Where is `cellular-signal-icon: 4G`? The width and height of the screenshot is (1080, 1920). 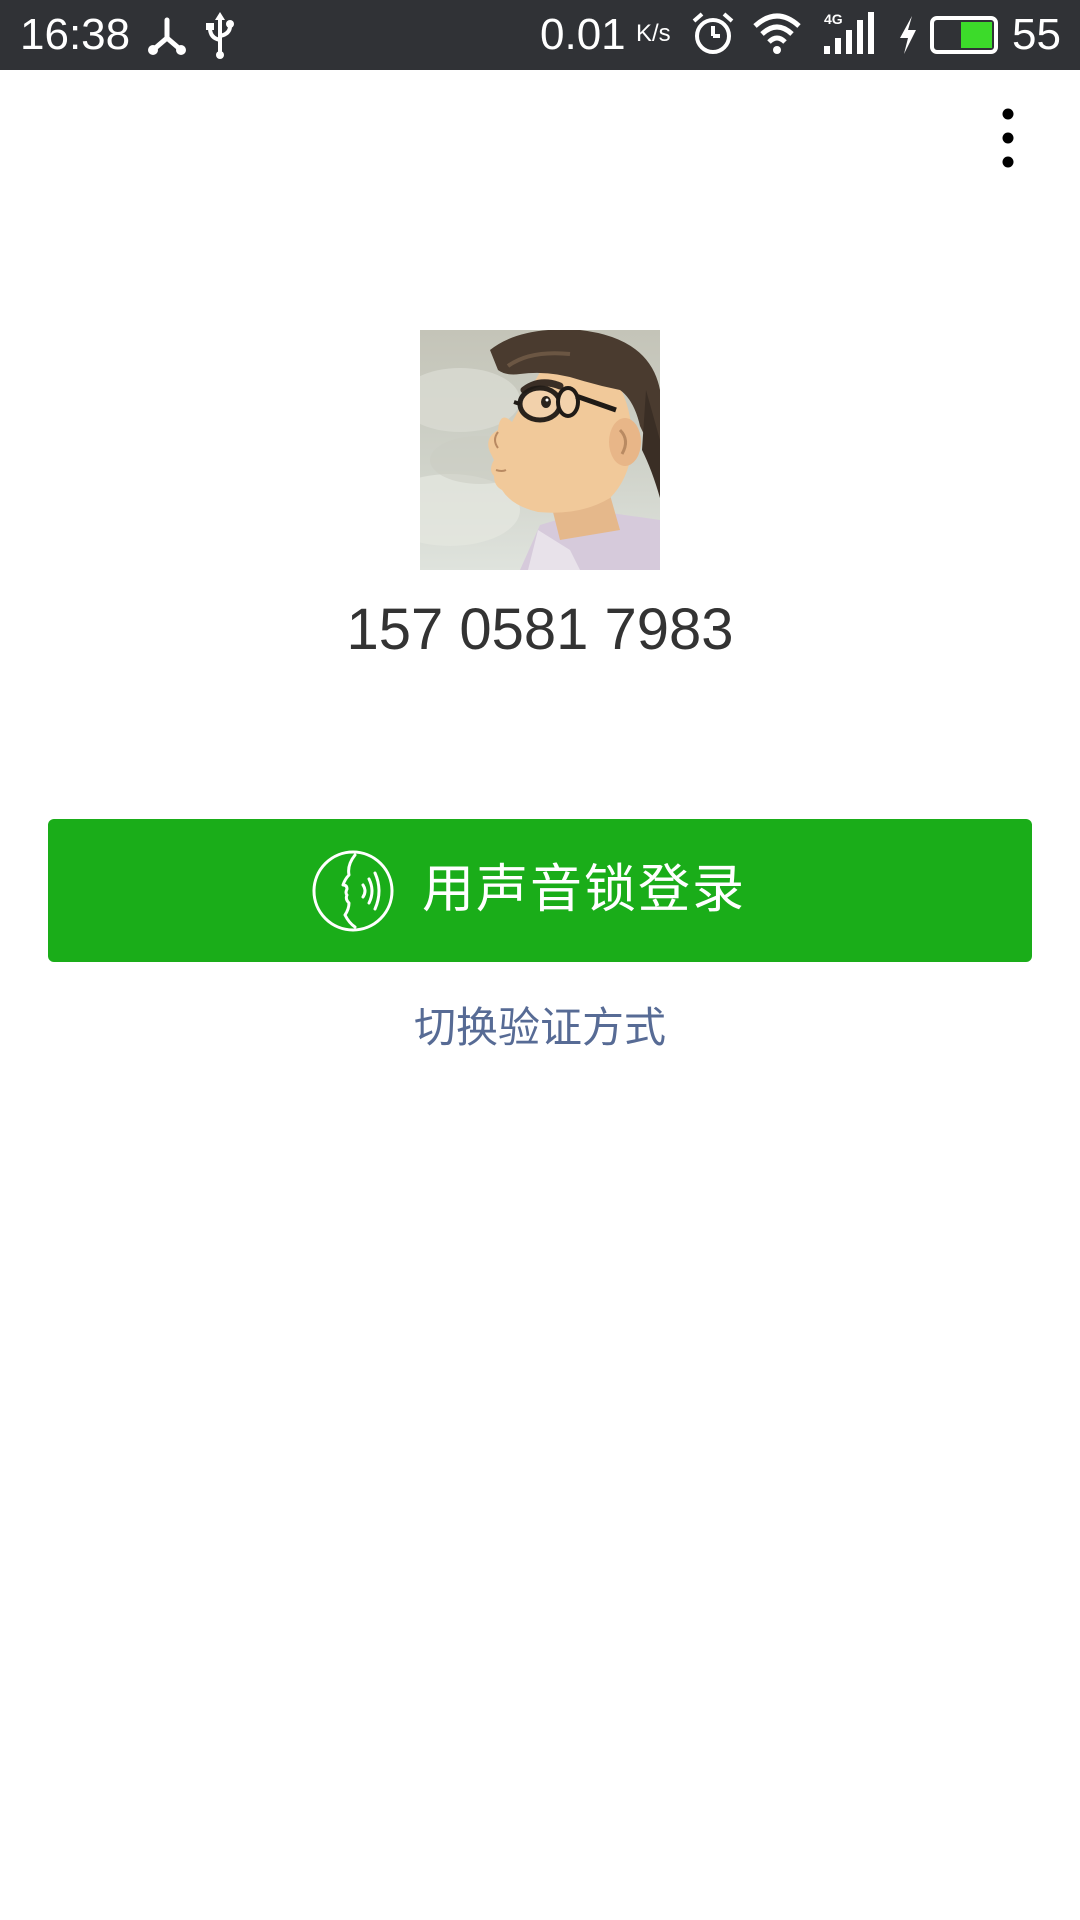 cellular-signal-icon: 4G is located at coordinates (849, 32).